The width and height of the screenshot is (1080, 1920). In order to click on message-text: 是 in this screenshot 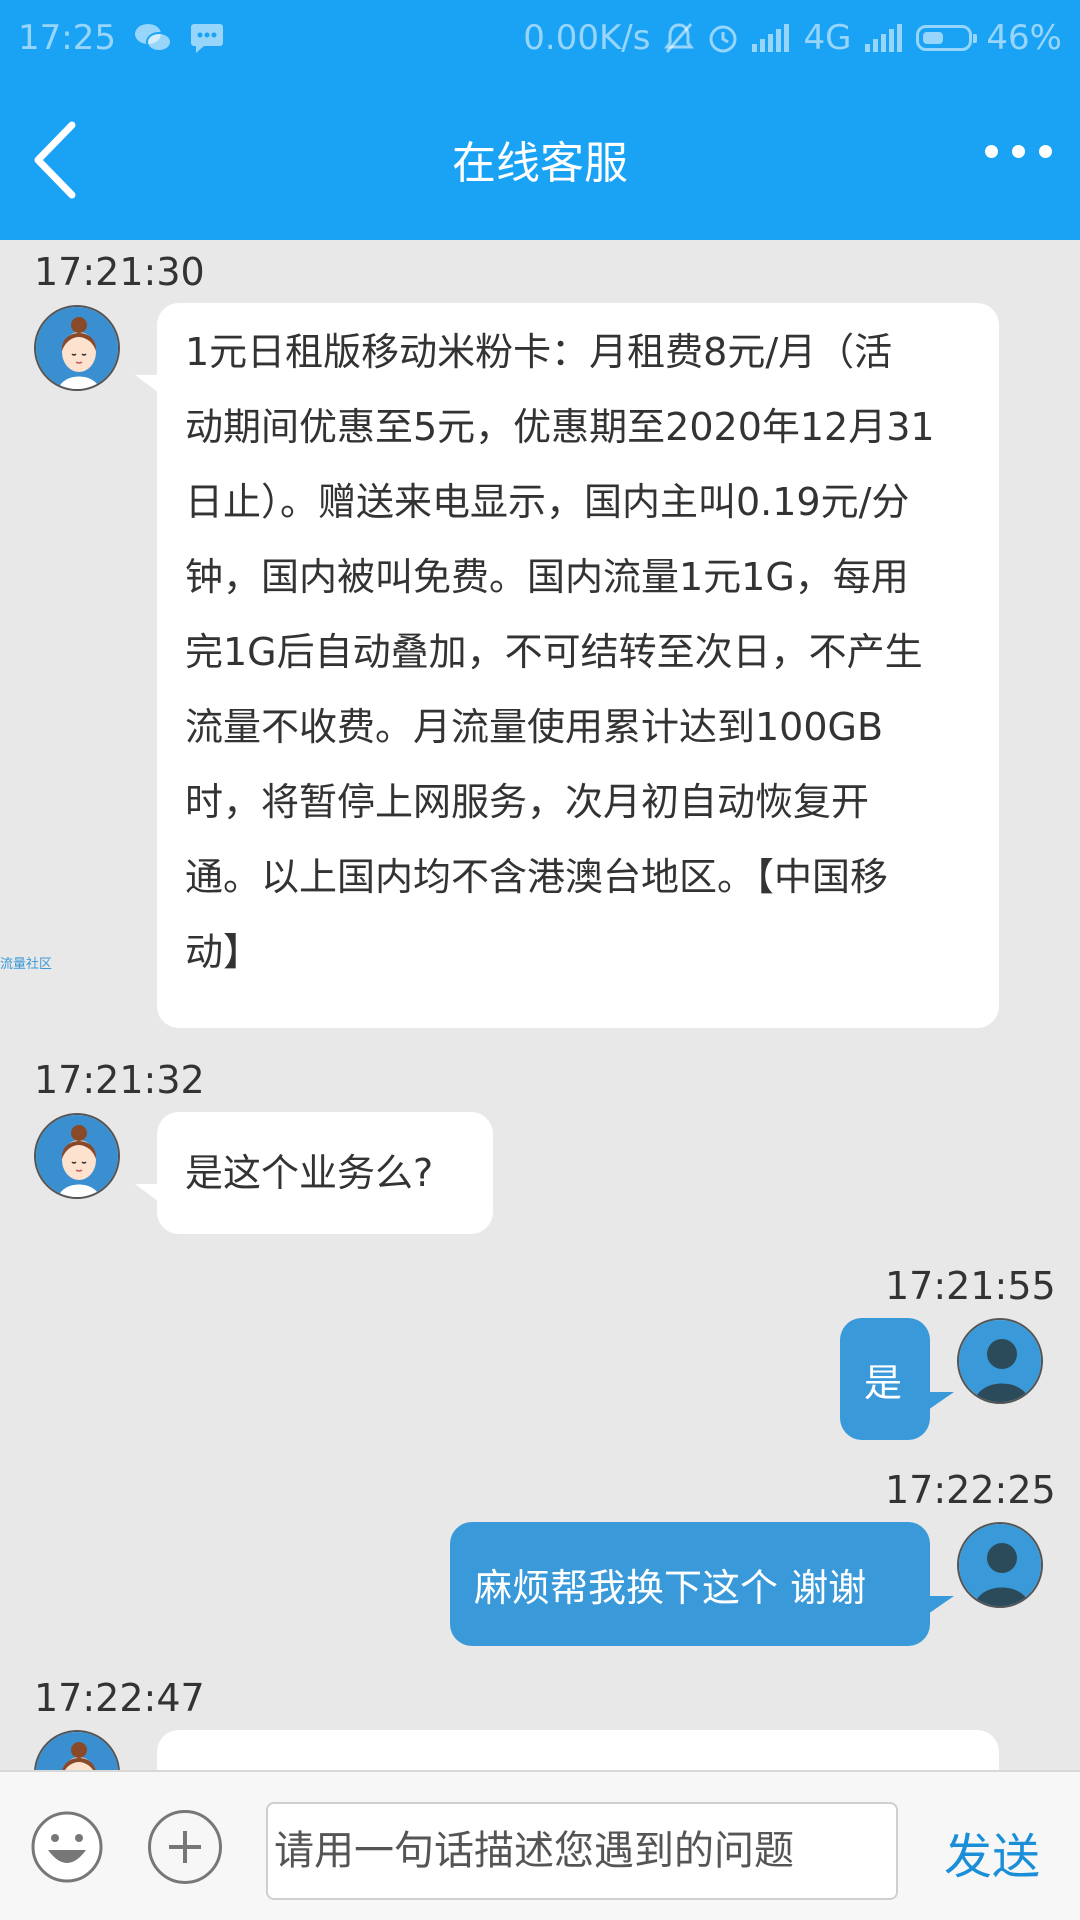, I will do `click(883, 1382)`.